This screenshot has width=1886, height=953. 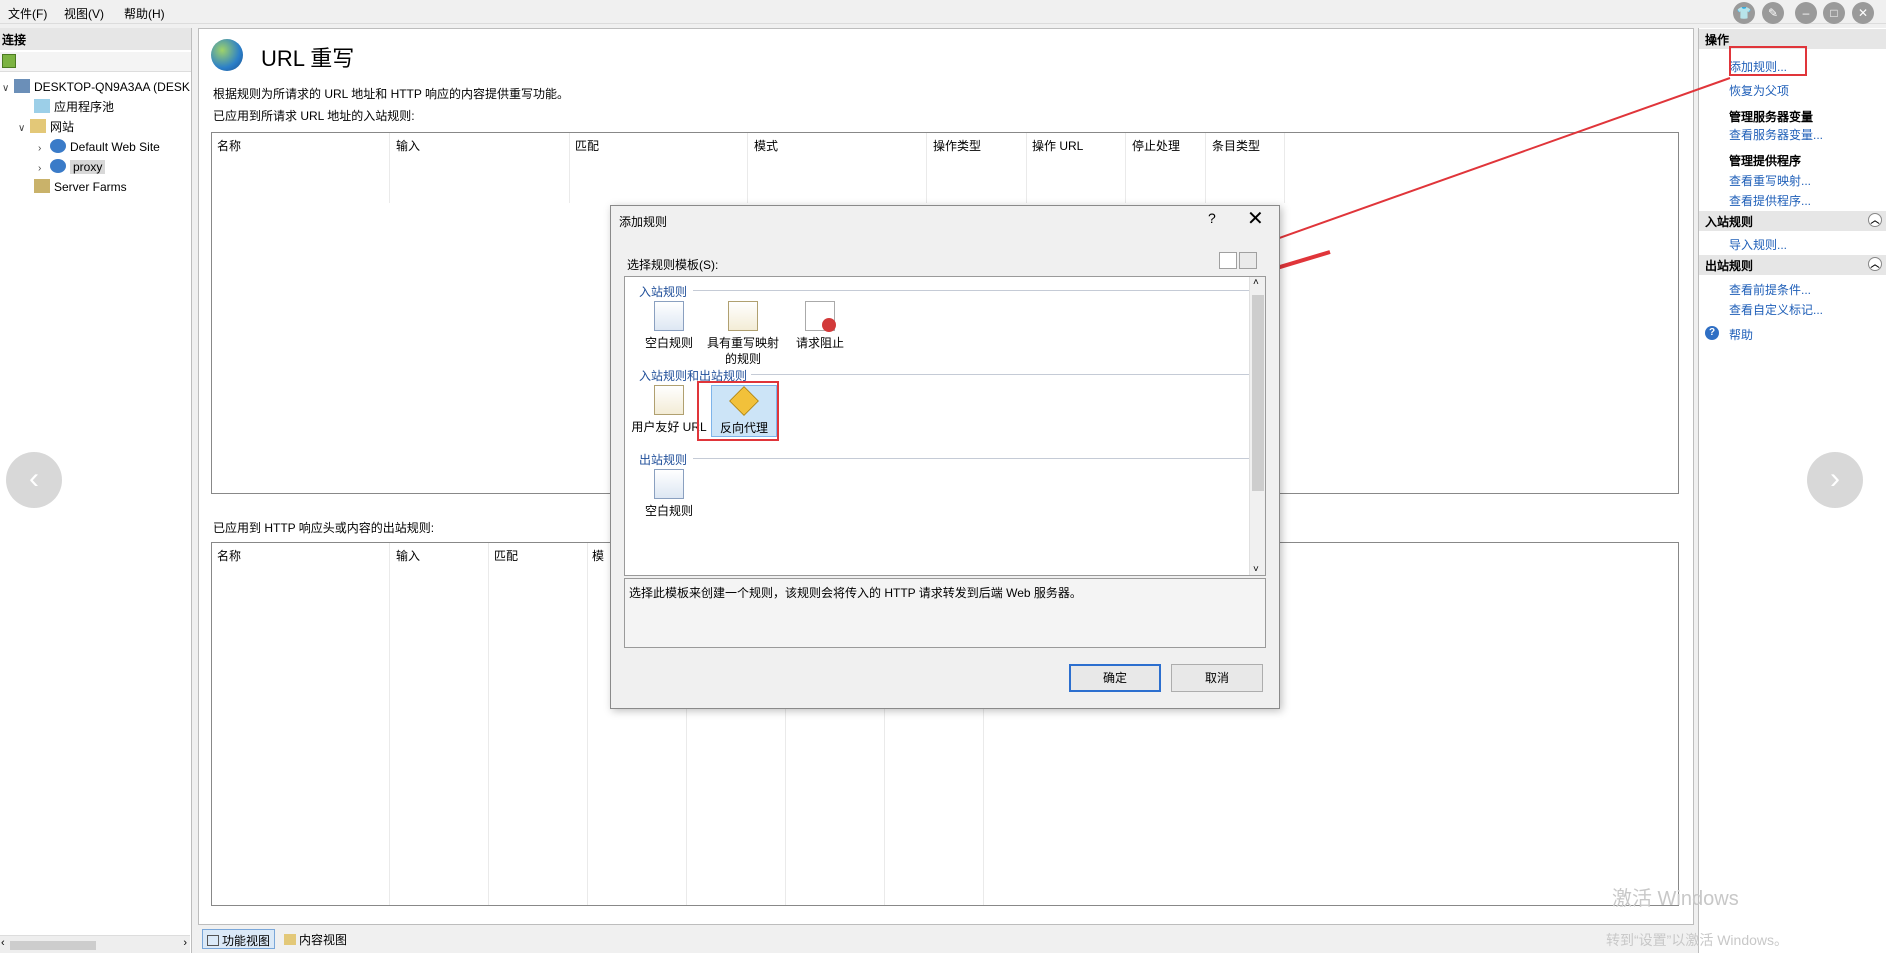 I want to click on user-friendly-url-icon, so click(x=669, y=400).